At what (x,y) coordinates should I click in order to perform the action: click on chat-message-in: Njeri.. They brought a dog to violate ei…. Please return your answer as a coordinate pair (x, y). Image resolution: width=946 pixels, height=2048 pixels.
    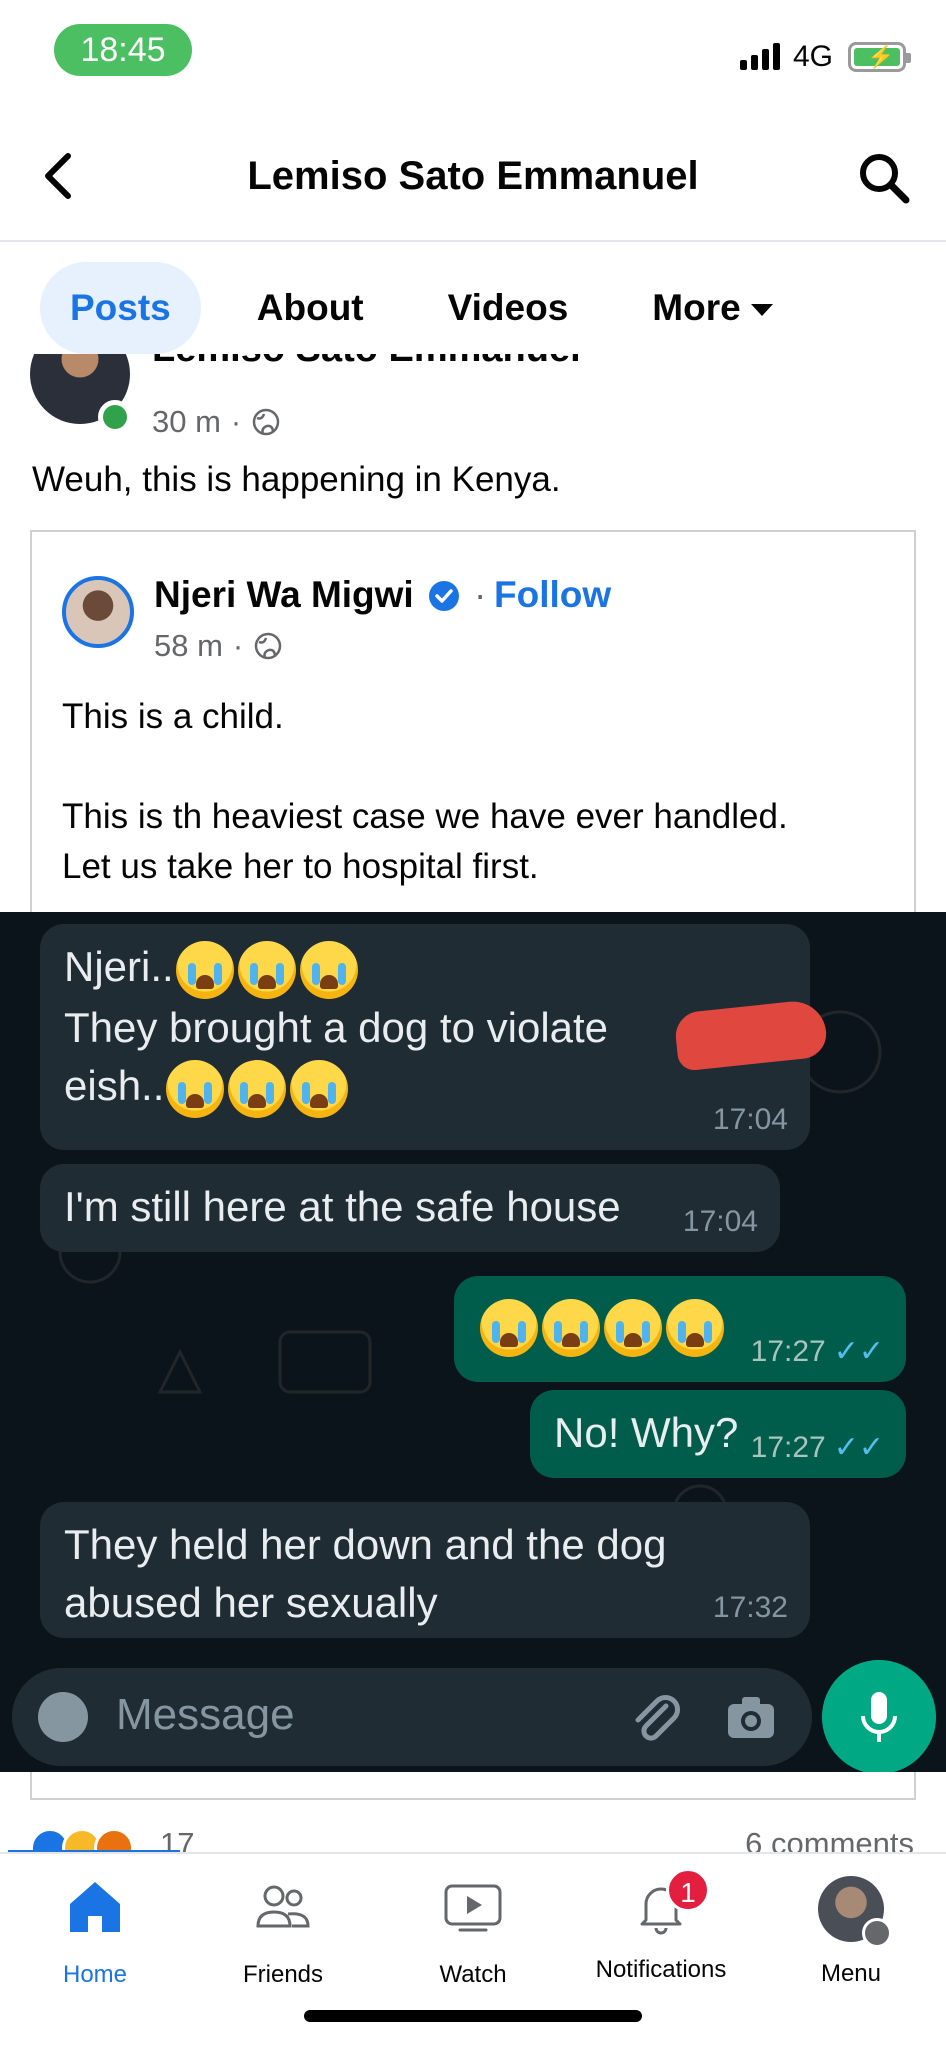
    Looking at the image, I should click on (434, 1037).